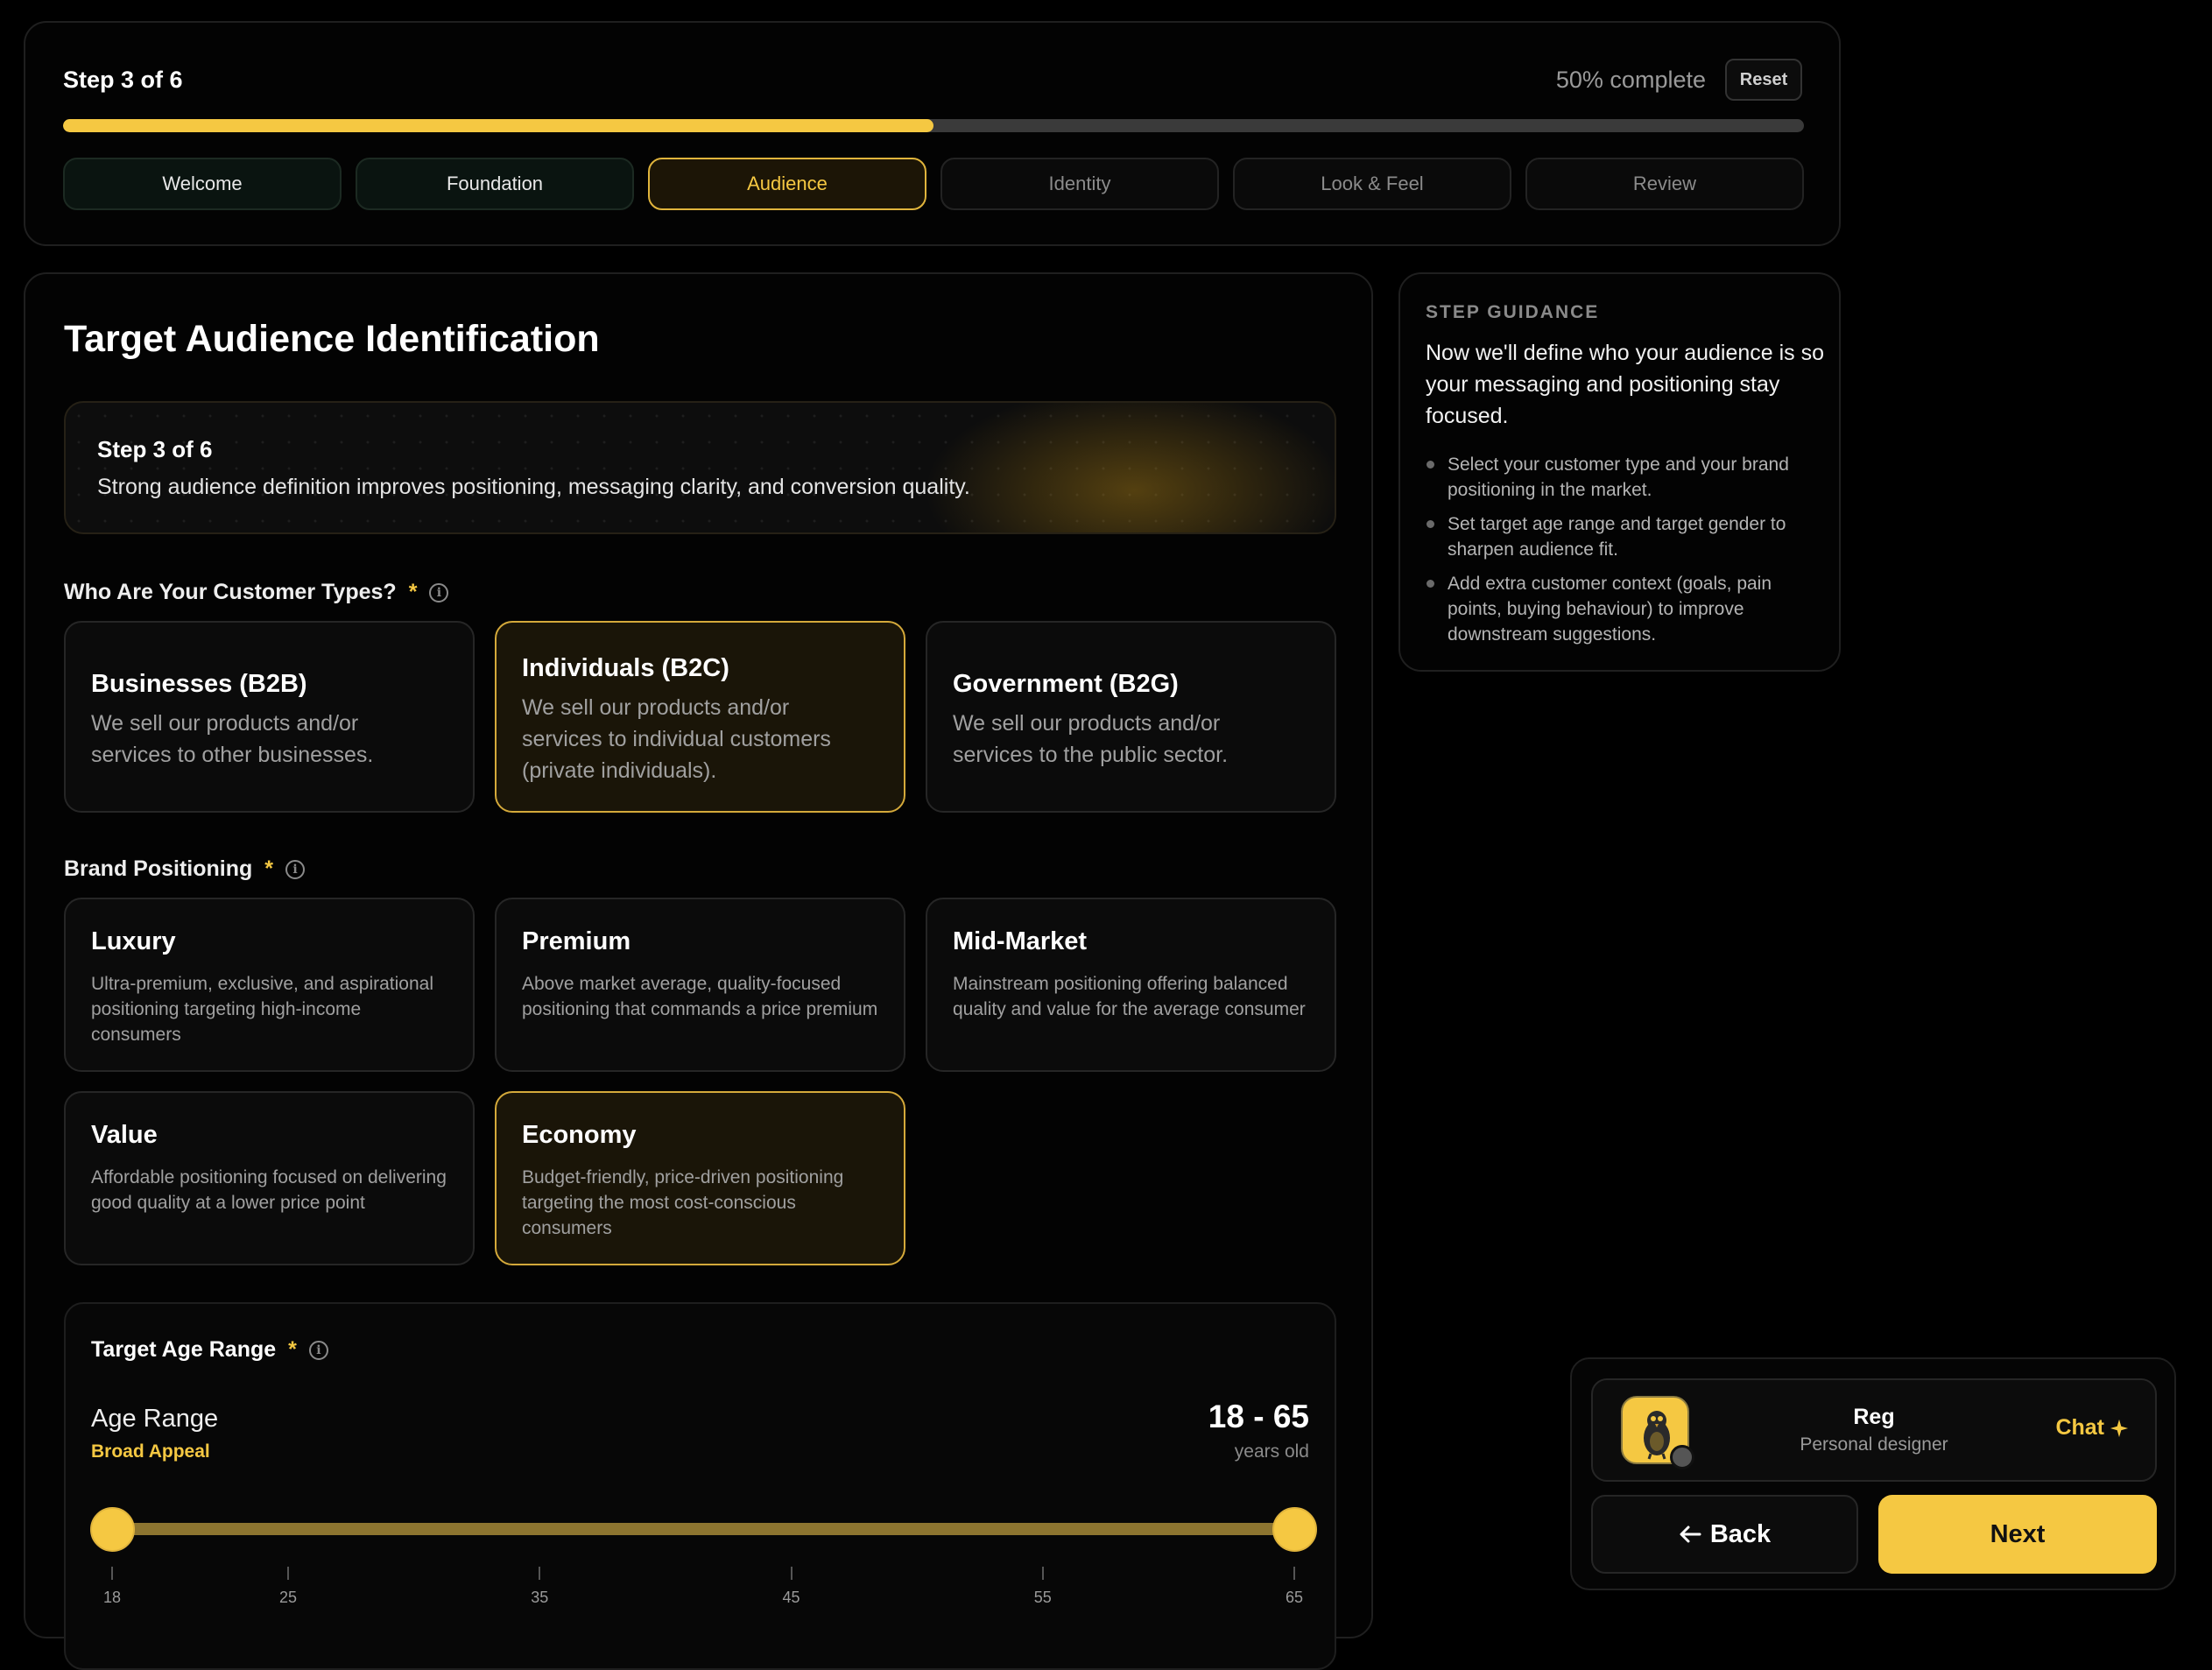 Image resolution: width=2212 pixels, height=1670 pixels. I want to click on brand-positioning-label-text: Brand Positioning, so click(158, 868).